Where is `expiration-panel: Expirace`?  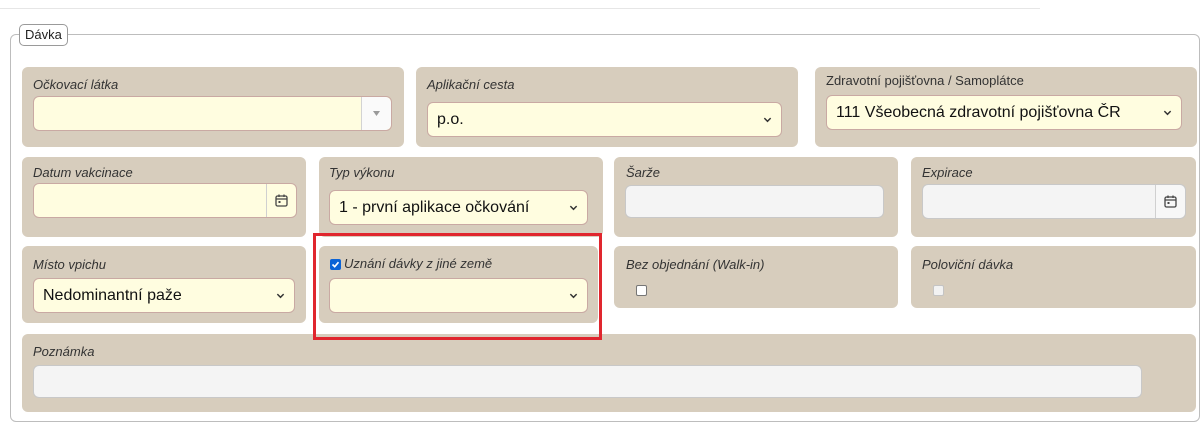 expiration-panel: Expirace is located at coordinates (1053, 197).